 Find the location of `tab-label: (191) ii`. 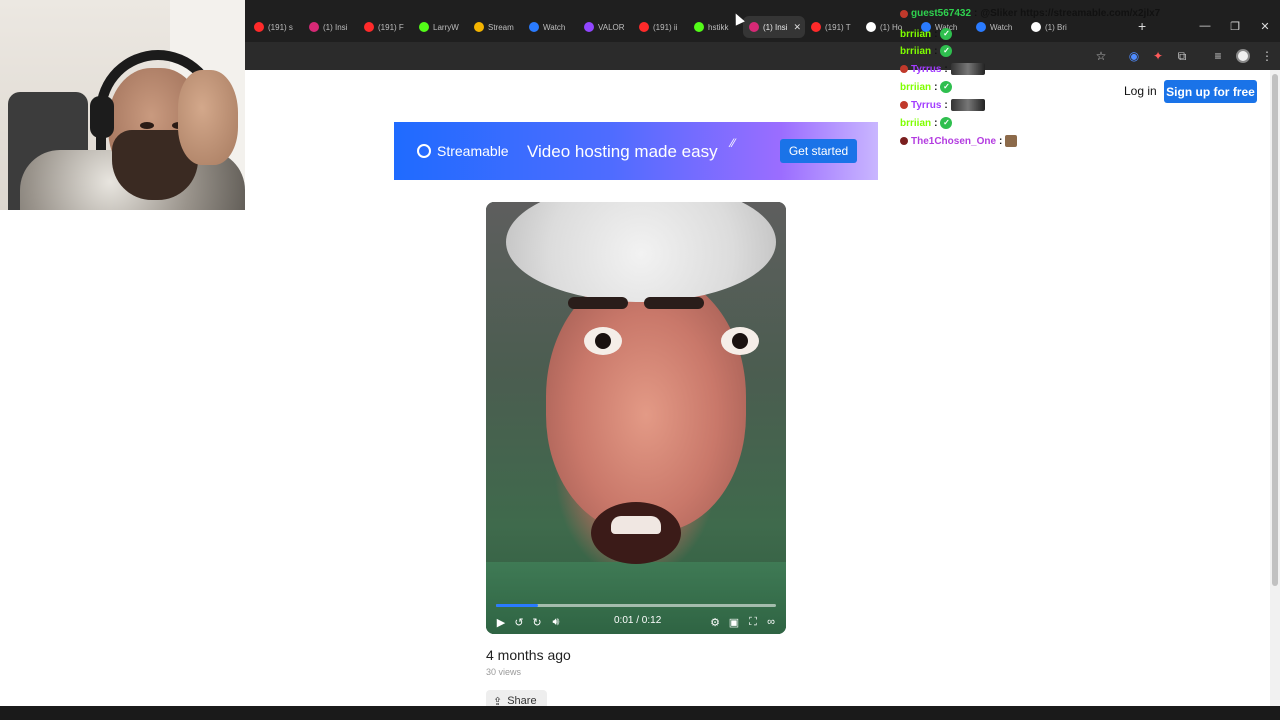

tab-label: (191) ii is located at coordinates (665, 27).